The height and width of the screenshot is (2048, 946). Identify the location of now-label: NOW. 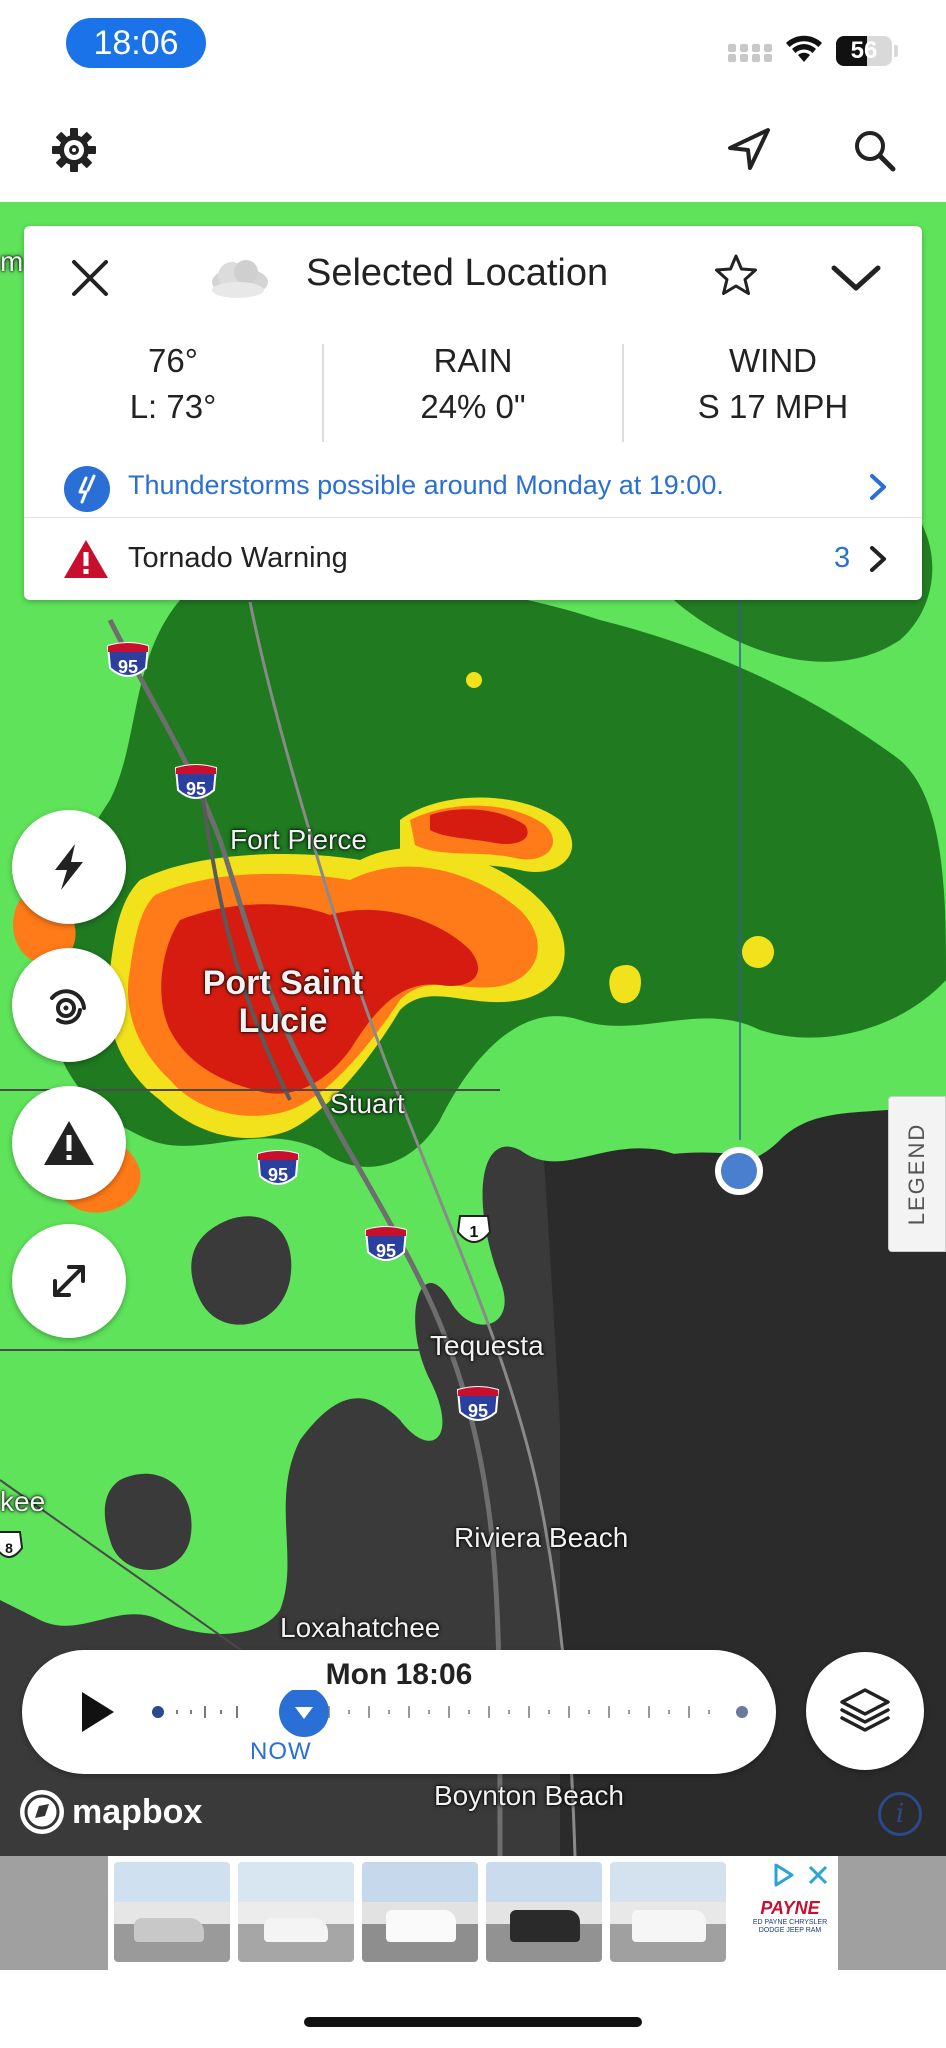
(281, 1751).